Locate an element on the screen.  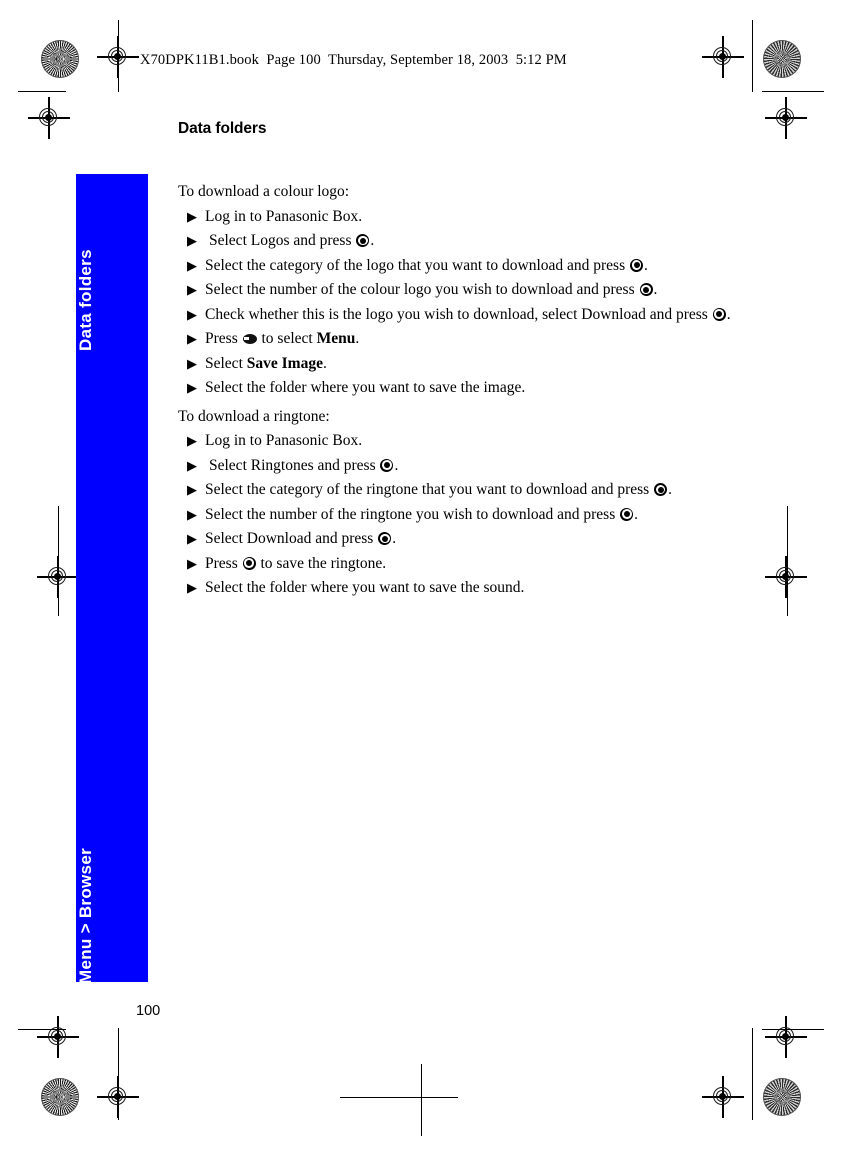
page-number: 100 is located at coordinates (148, 1011).